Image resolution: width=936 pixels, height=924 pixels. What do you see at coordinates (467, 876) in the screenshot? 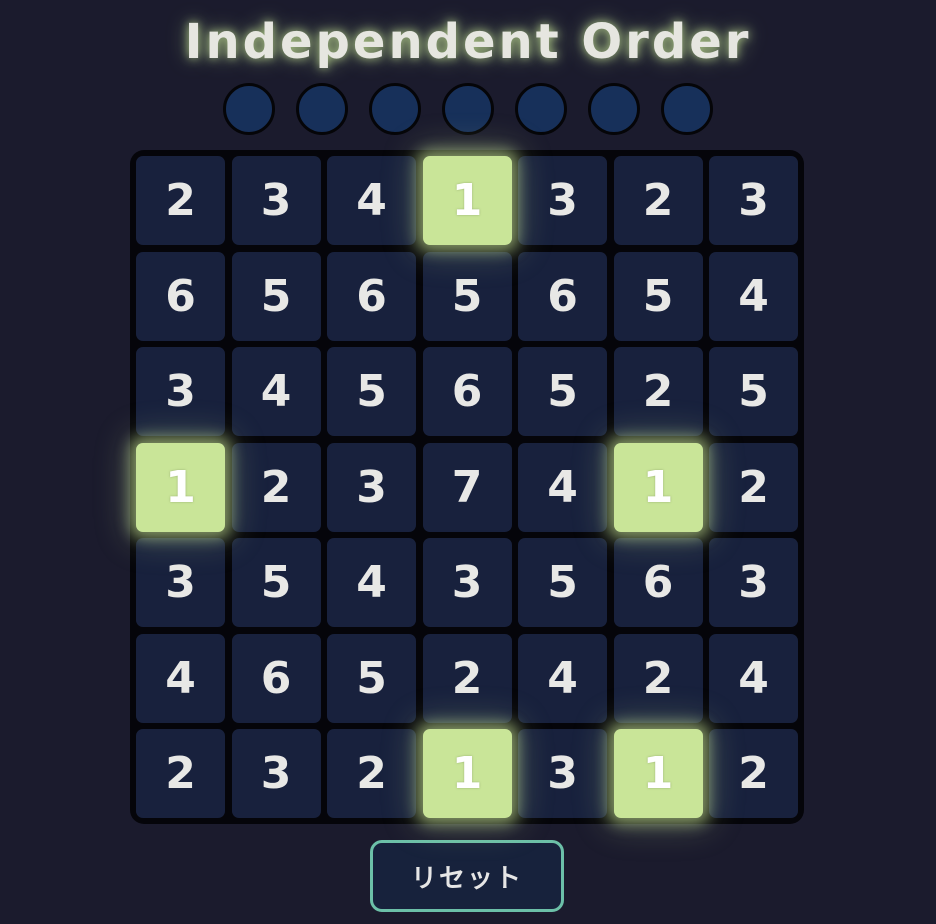
I see `reset-button: リセット` at bounding box center [467, 876].